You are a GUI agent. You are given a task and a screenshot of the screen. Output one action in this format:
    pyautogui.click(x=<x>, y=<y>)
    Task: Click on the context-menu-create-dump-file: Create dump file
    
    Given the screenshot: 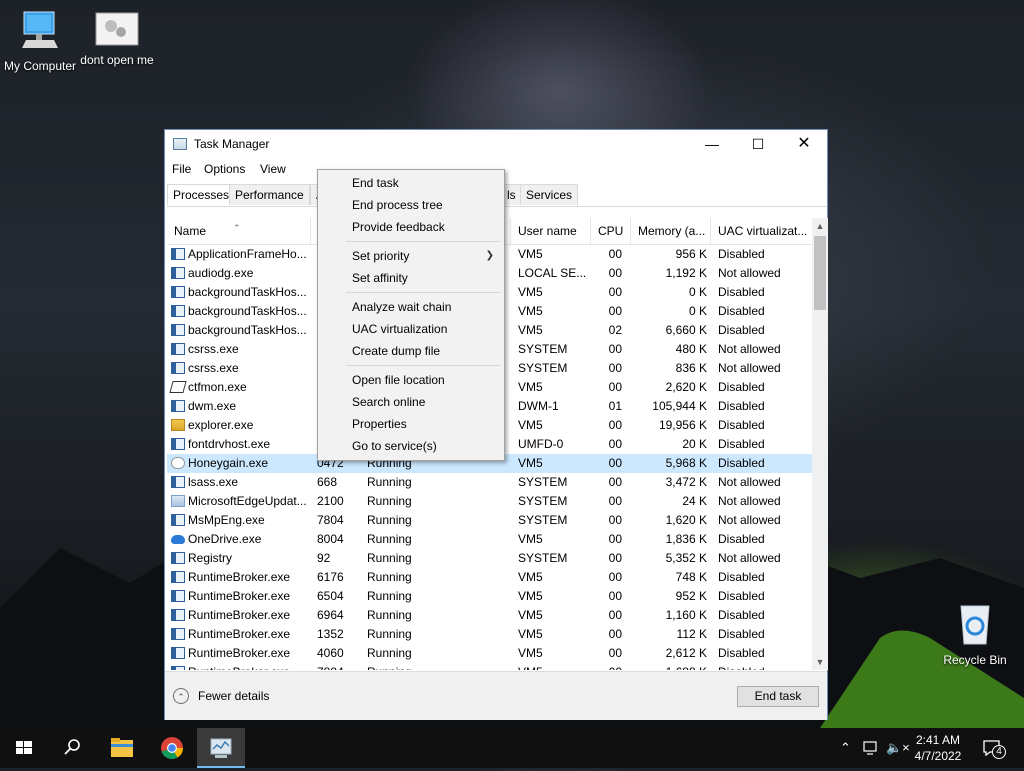 What is the action you would take?
    pyautogui.click(x=411, y=351)
    